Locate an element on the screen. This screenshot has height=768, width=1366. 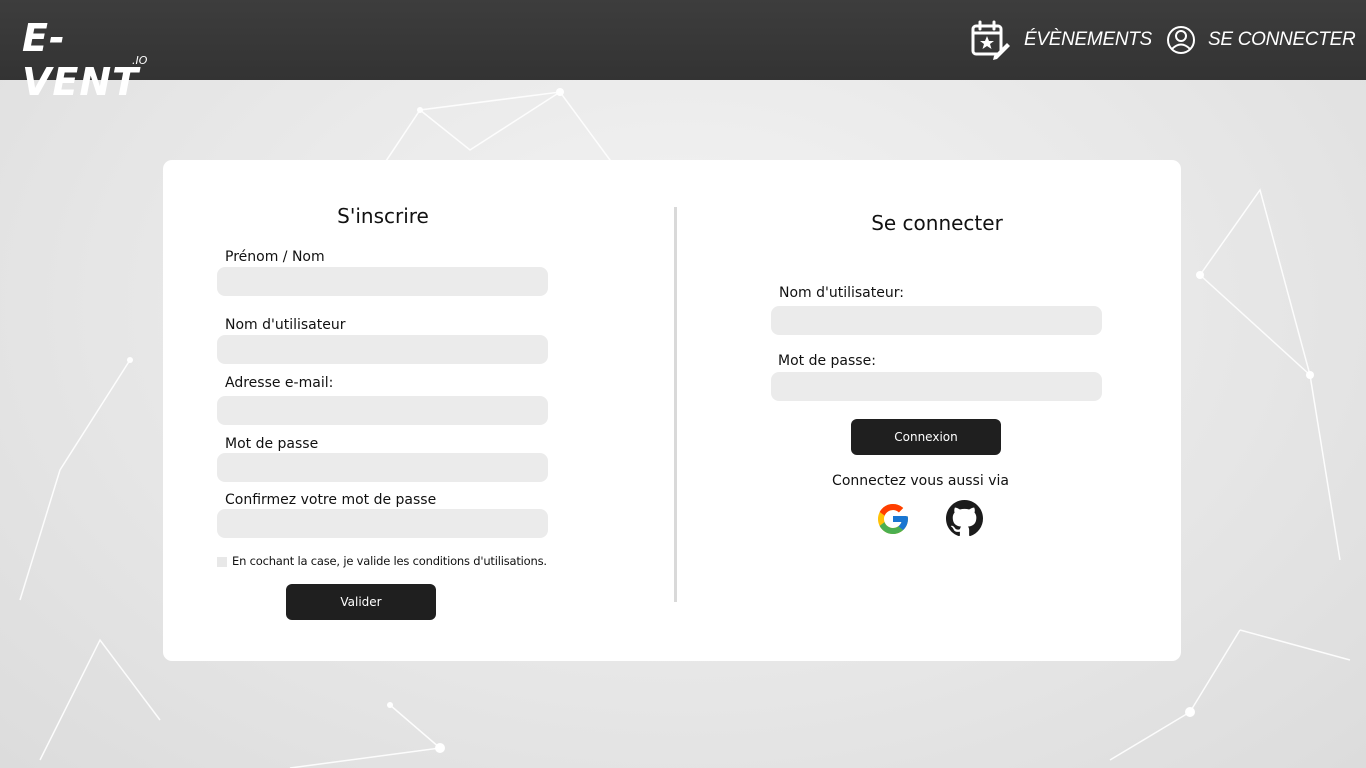
login-username-label: Nom d'utilisateur: is located at coordinates (841, 293).